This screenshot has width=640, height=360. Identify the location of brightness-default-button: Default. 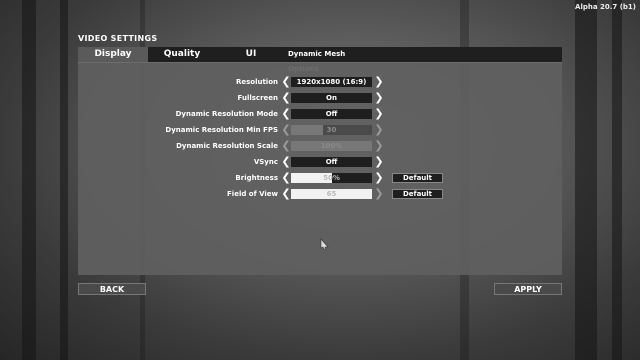
(417, 178).